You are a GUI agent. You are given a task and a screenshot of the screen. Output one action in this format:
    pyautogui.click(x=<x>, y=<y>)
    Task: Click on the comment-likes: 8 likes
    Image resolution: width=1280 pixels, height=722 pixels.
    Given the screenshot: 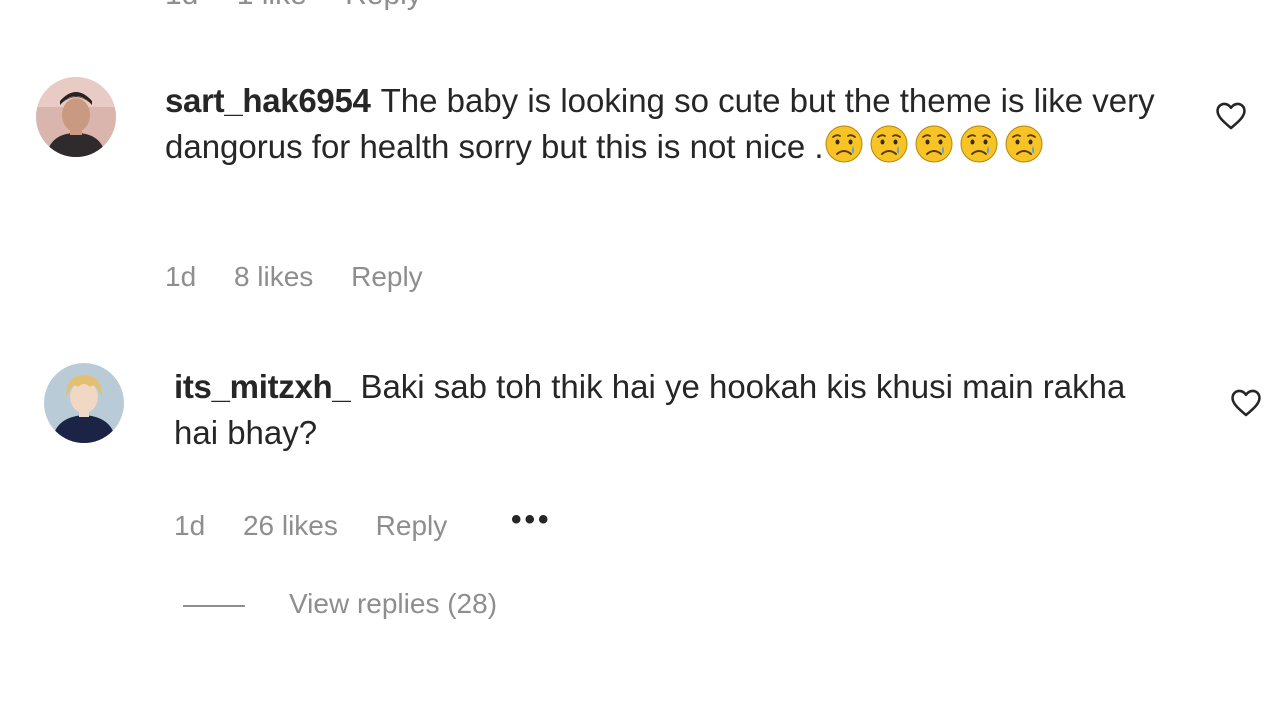 What is the action you would take?
    pyautogui.click(x=273, y=277)
    